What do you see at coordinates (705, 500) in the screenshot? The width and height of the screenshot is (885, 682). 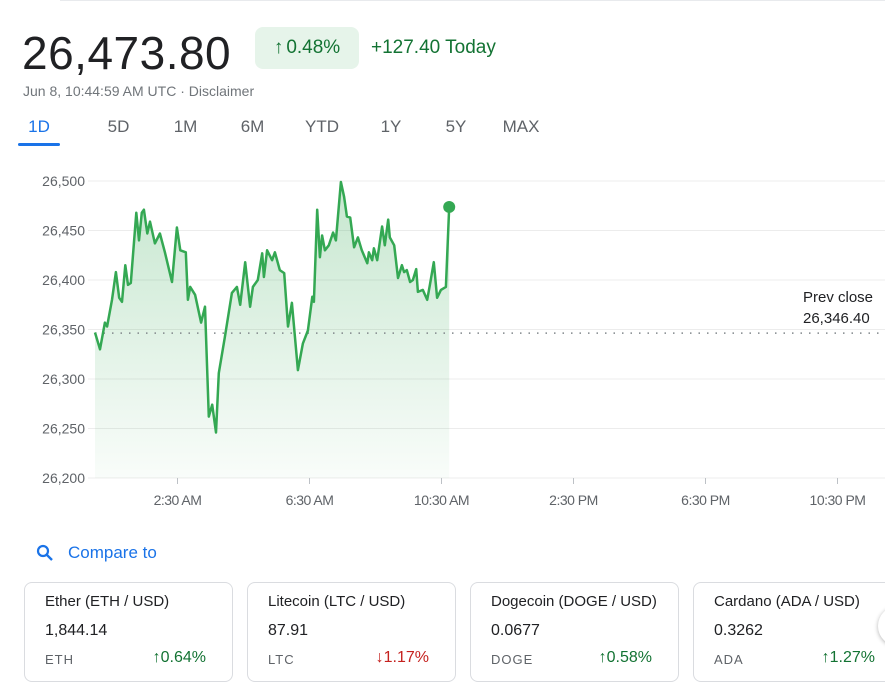 I see `x-tick-label: 6:30 PM` at bounding box center [705, 500].